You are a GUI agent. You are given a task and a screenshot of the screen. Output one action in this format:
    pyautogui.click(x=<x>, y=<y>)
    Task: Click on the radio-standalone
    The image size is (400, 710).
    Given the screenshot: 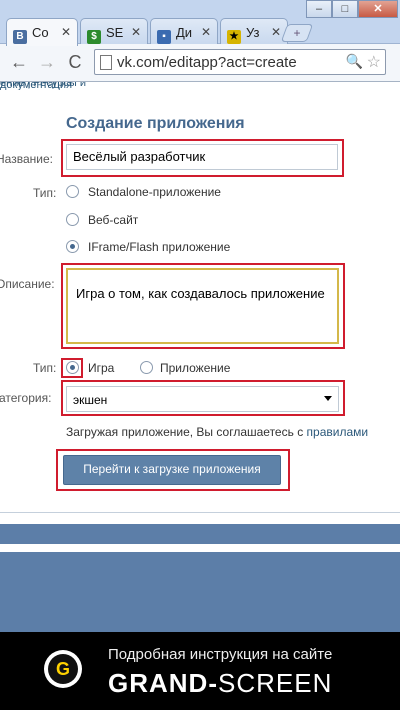 What is the action you would take?
    pyautogui.click(x=72, y=191)
    